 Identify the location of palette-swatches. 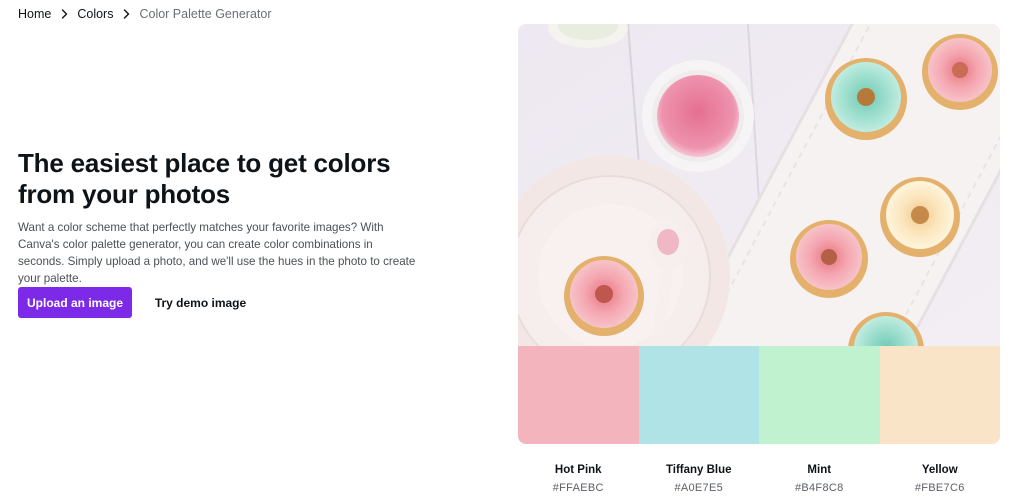
(759, 395).